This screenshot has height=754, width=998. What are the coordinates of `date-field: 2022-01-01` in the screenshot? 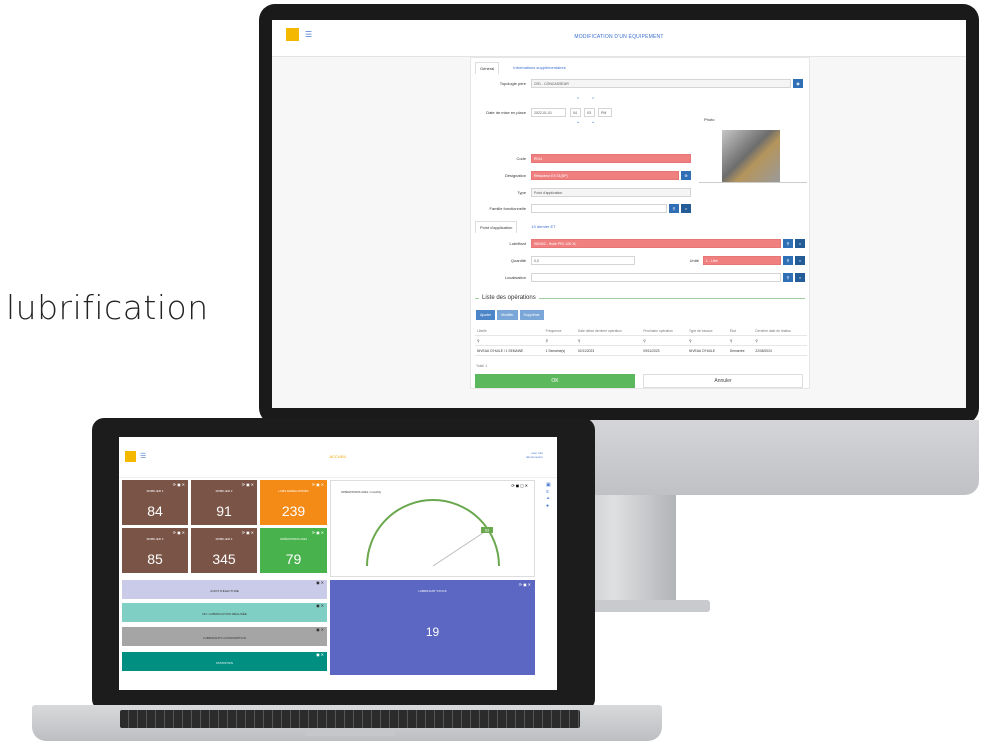 It's located at (548, 112).